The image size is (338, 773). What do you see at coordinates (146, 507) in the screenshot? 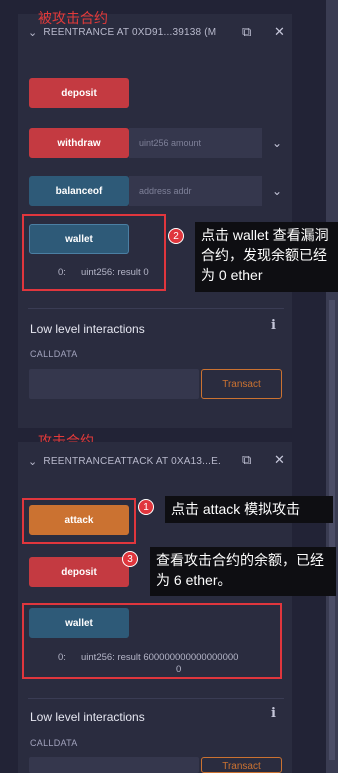
I see `step-badge-1: 1` at bounding box center [146, 507].